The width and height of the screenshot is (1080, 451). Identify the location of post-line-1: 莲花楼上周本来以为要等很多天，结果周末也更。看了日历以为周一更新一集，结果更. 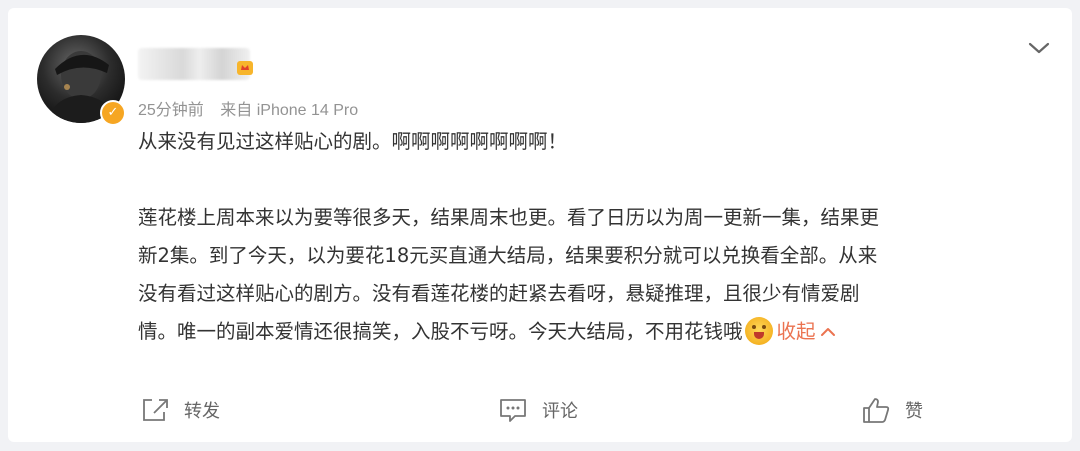
(509, 217).